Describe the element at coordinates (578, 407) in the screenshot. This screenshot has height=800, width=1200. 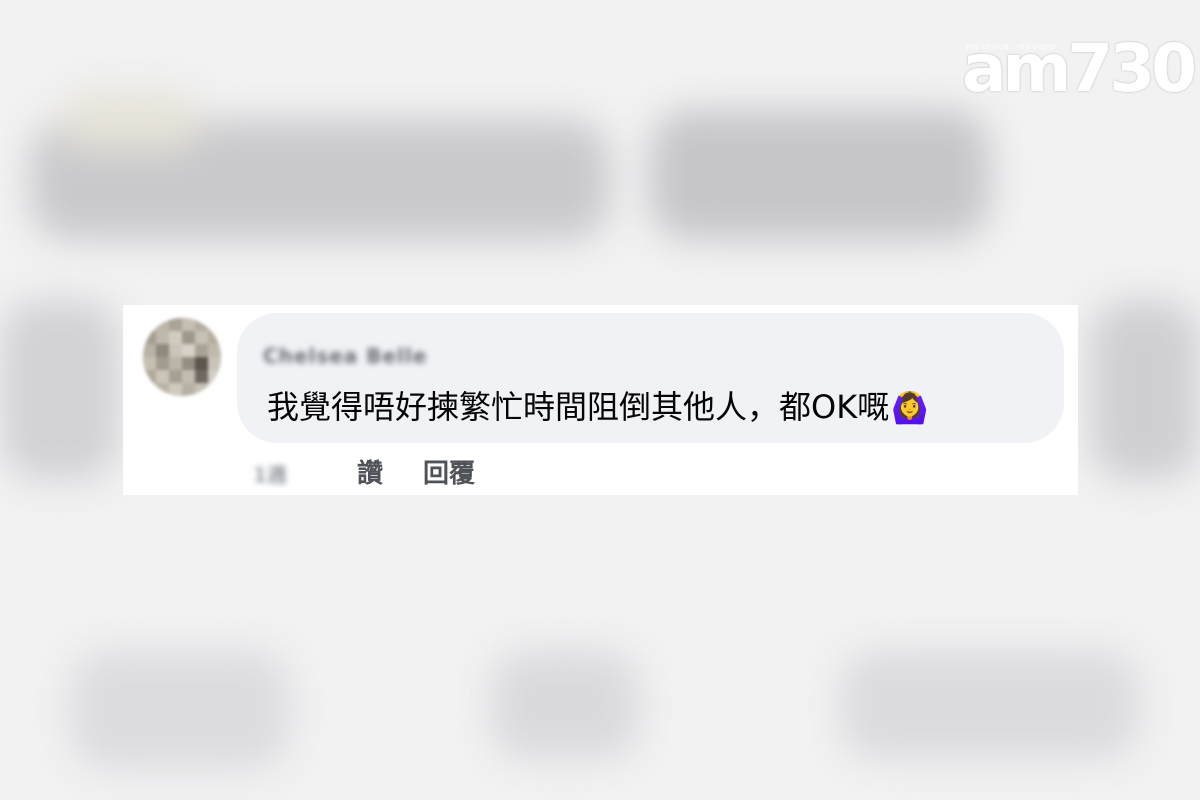
I see `comment-body: 我覺得唔好揀繁忙時間阻倒其他人，都OK嘅` at that location.